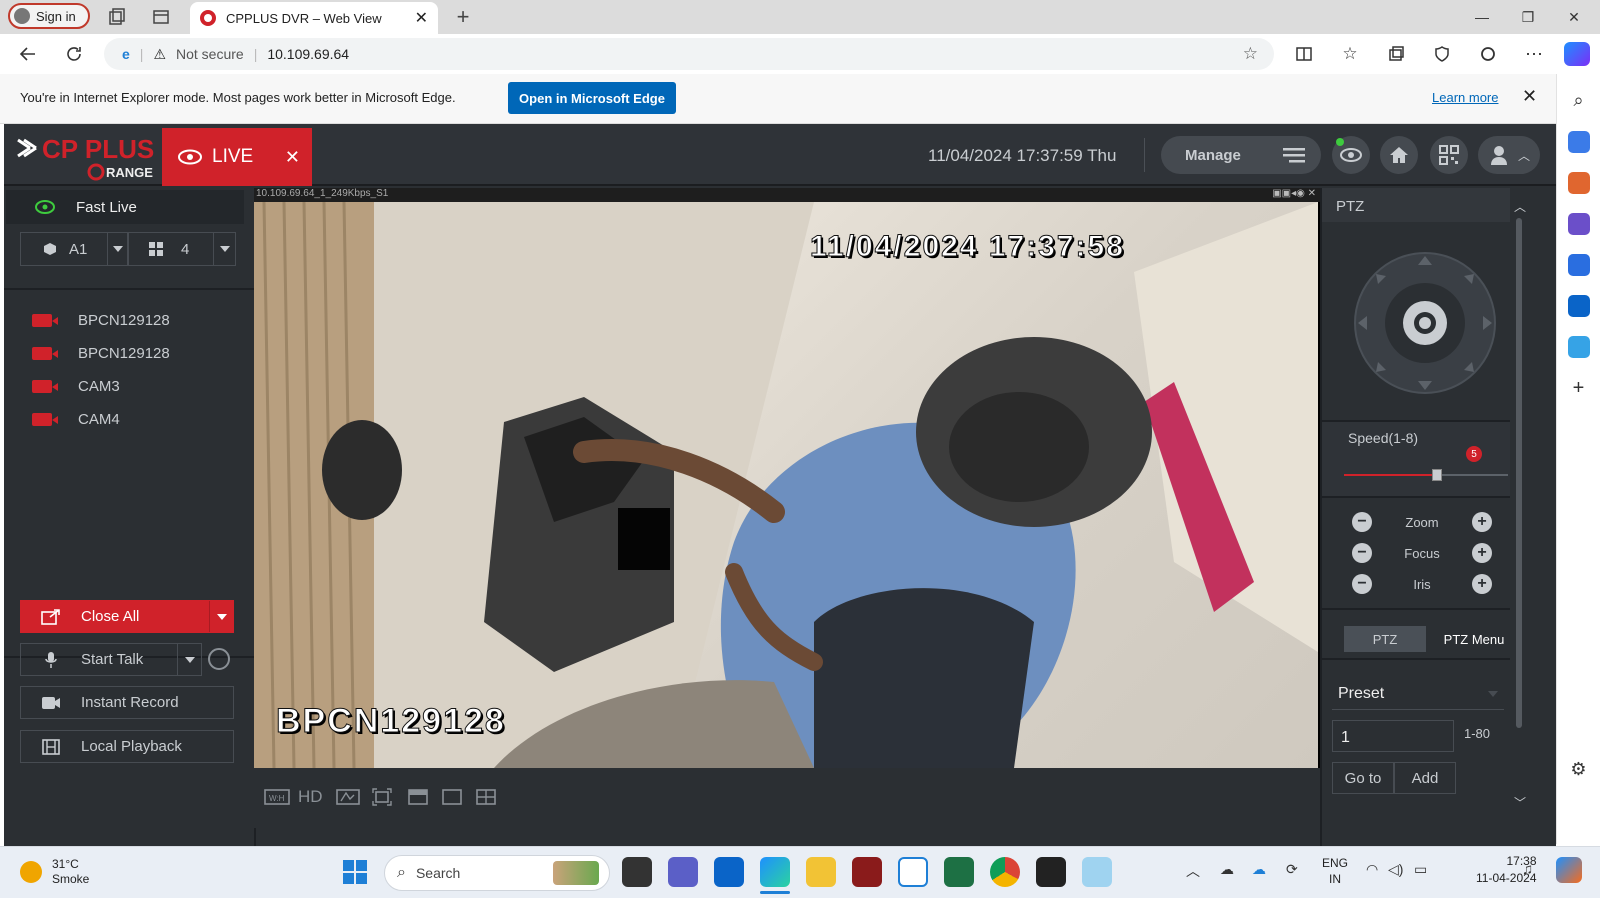 This screenshot has width=1600, height=898. What do you see at coordinates (314, 18) in the screenshot?
I see `browser-tab: CPPLUS DVR – Web View ✕` at bounding box center [314, 18].